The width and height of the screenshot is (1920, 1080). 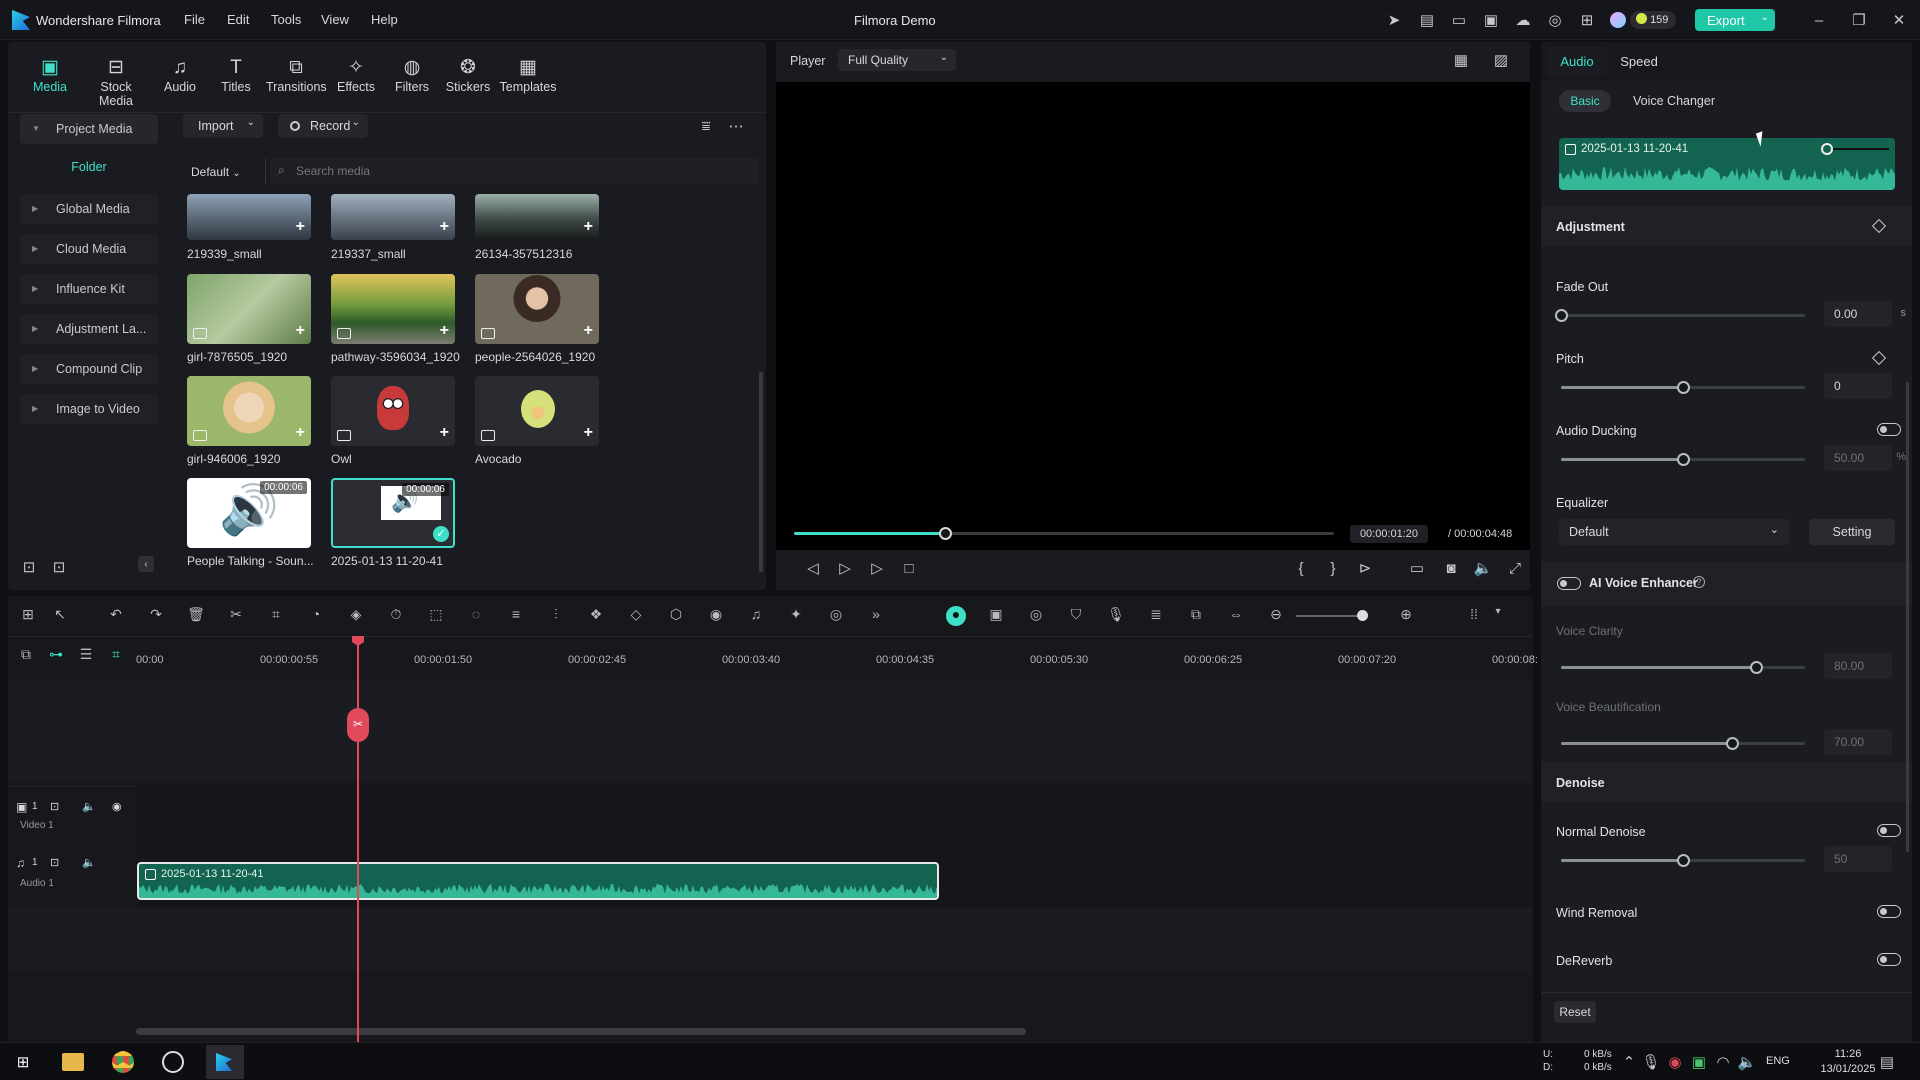 What do you see at coordinates (1501, 60) in the screenshot?
I see `snapshot-icon: ▨` at bounding box center [1501, 60].